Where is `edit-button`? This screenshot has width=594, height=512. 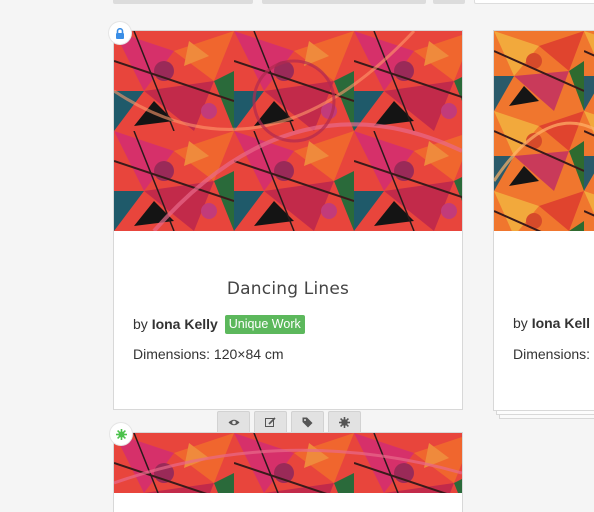 edit-button is located at coordinates (270, 422).